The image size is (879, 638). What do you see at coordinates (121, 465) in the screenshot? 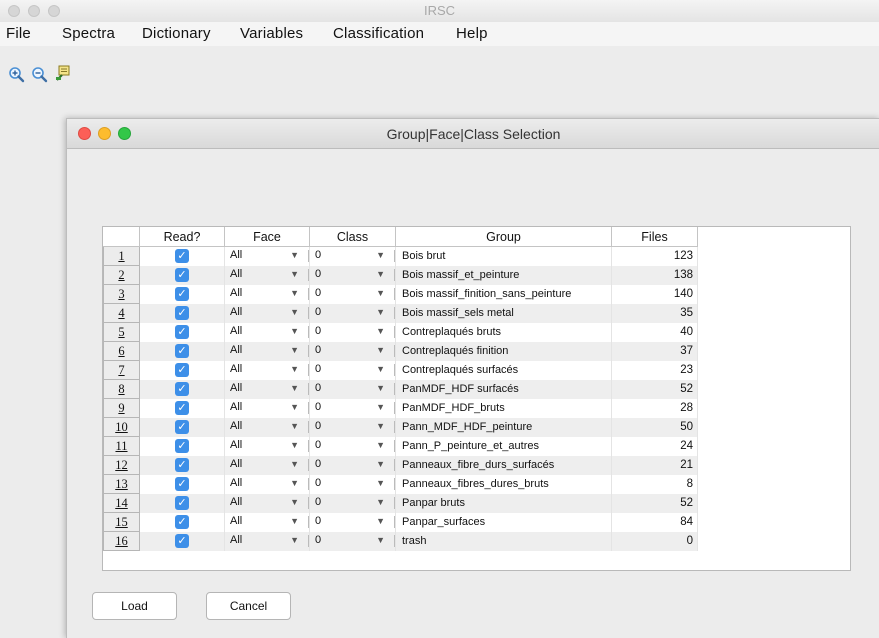
I see `row-number: 12` at bounding box center [121, 465].